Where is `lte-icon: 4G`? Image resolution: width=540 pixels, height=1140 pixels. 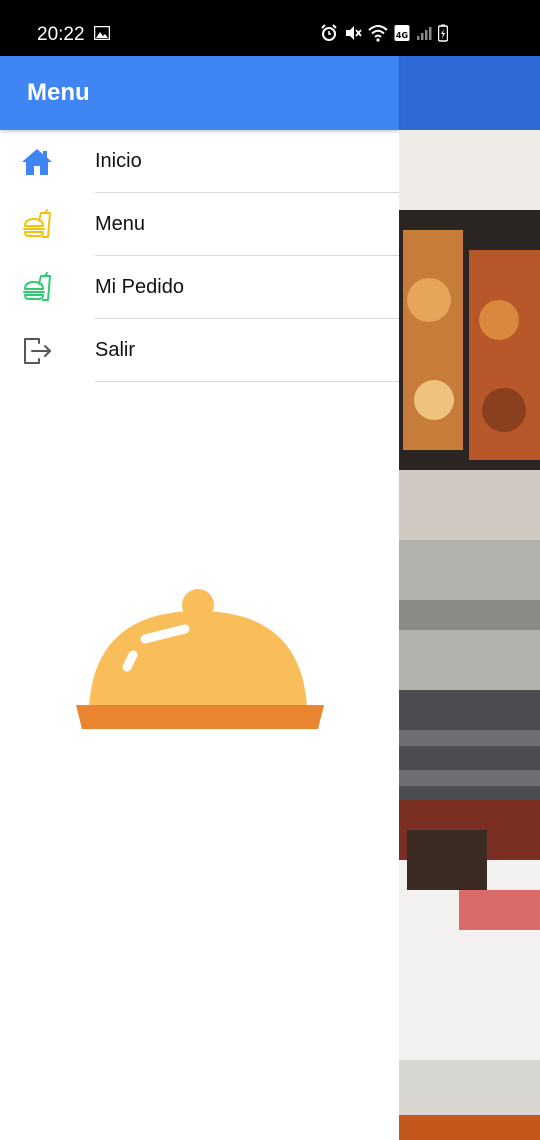 lte-icon: 4G is located at coordinates (402, 33).